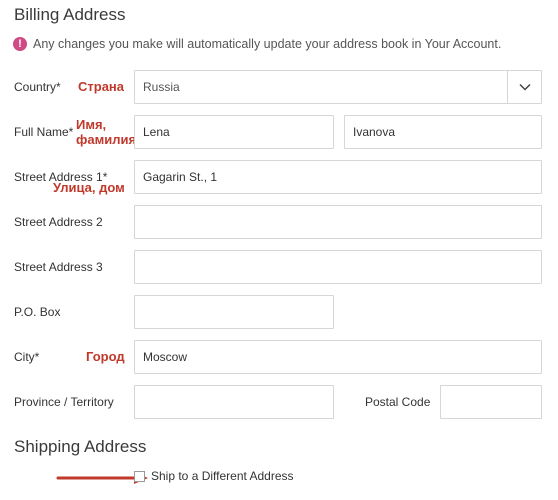 The height and width of the screenshot is (500, 558). Describe the element at coordinates (374, 132) in the screenshot. I see `last-name-value: Ivanova` at that location.